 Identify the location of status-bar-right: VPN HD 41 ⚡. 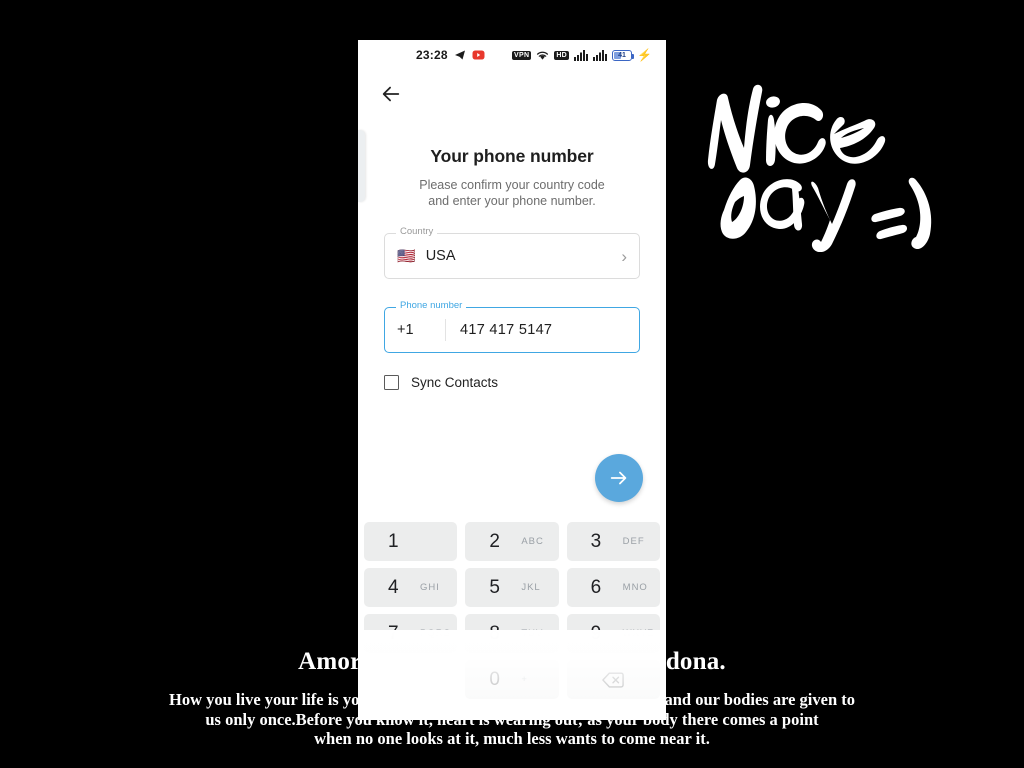
(582, 55).